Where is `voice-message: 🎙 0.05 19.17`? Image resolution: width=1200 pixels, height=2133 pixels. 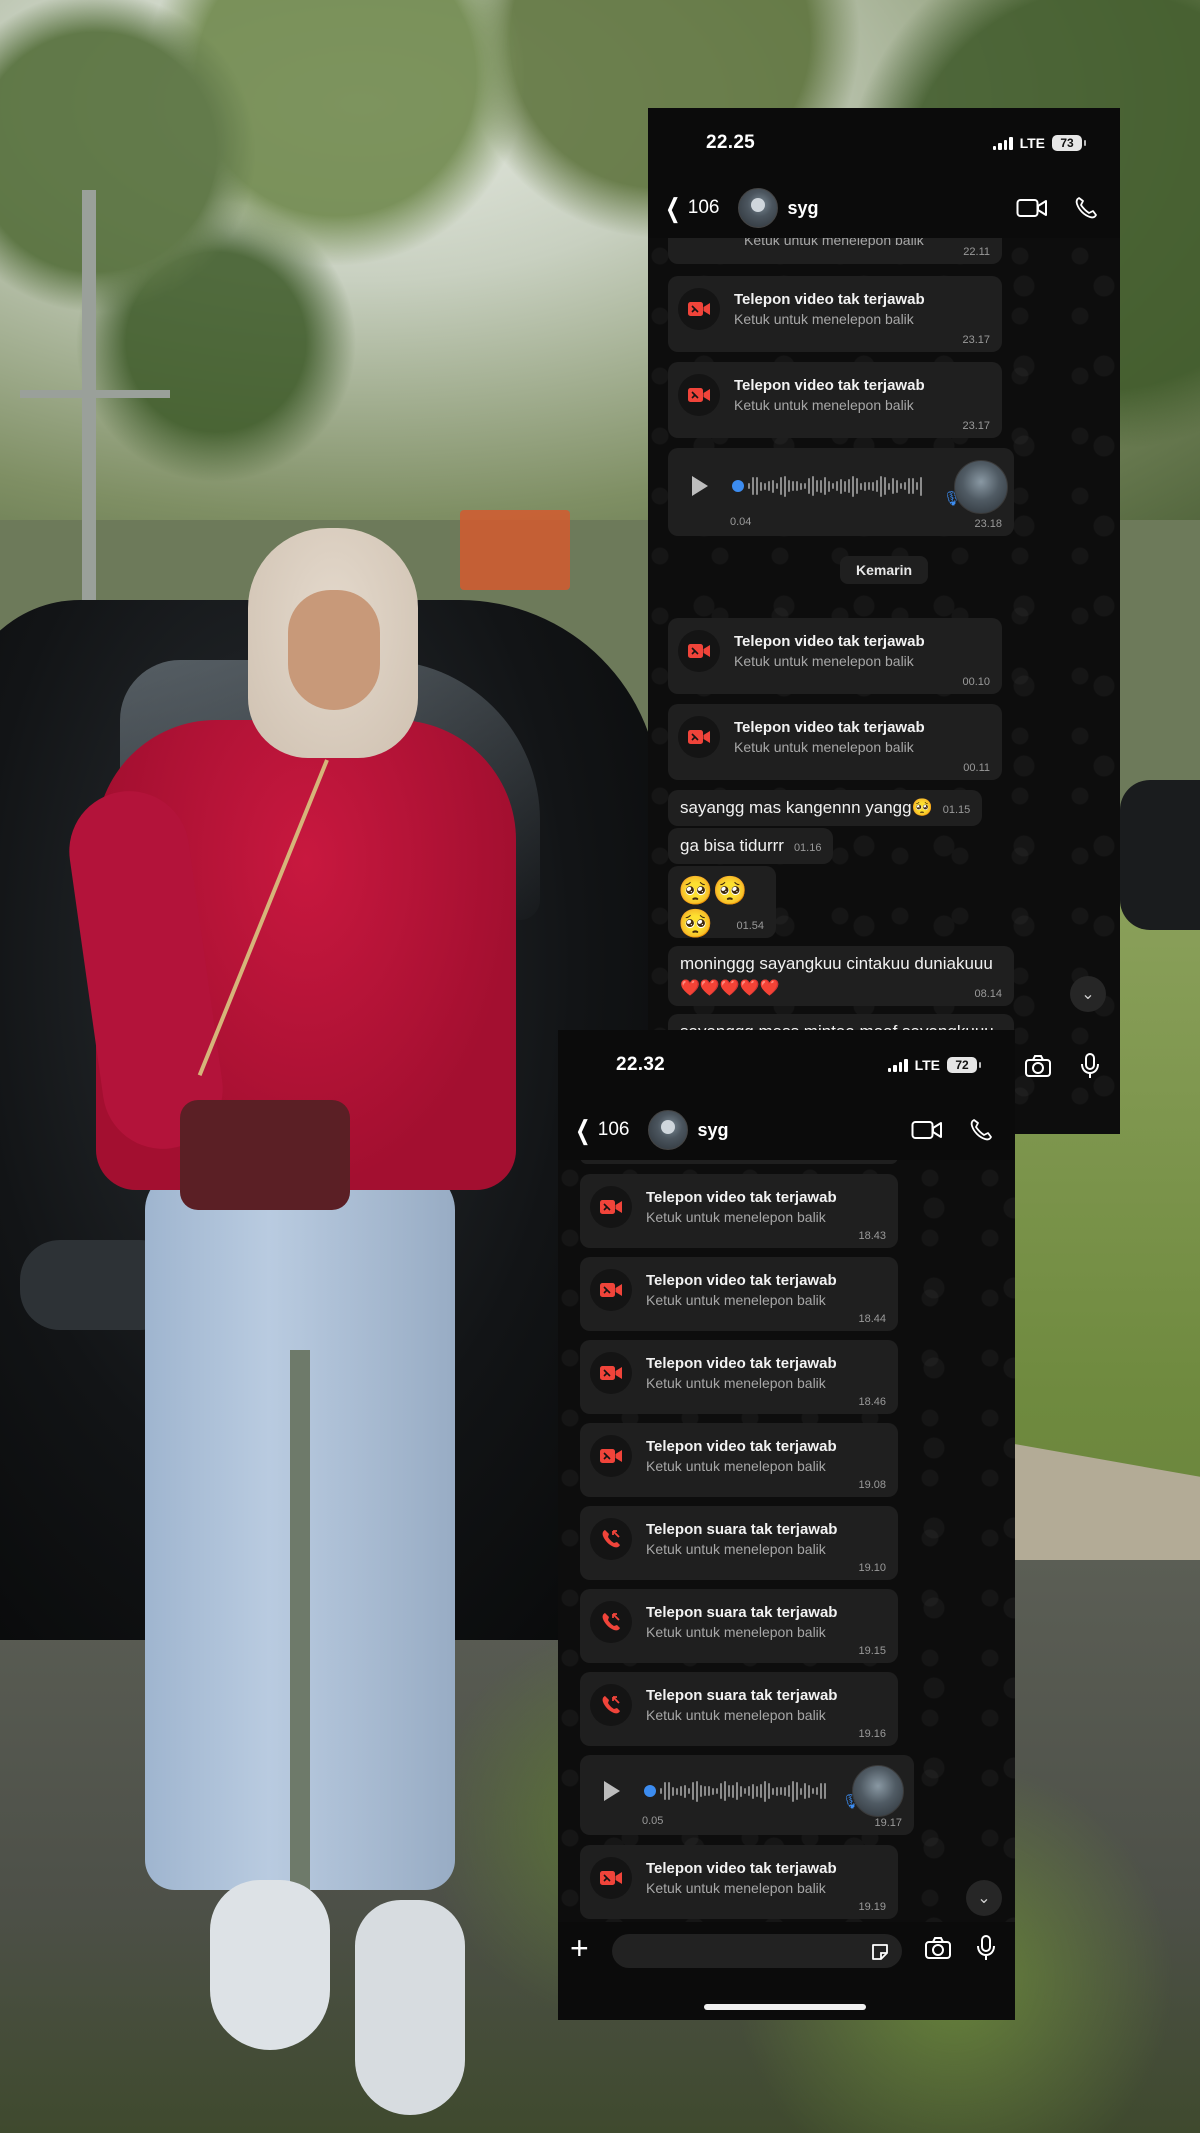
voice-message: 🎙 0.05 19.17 is located at coordinates (747, 1795).